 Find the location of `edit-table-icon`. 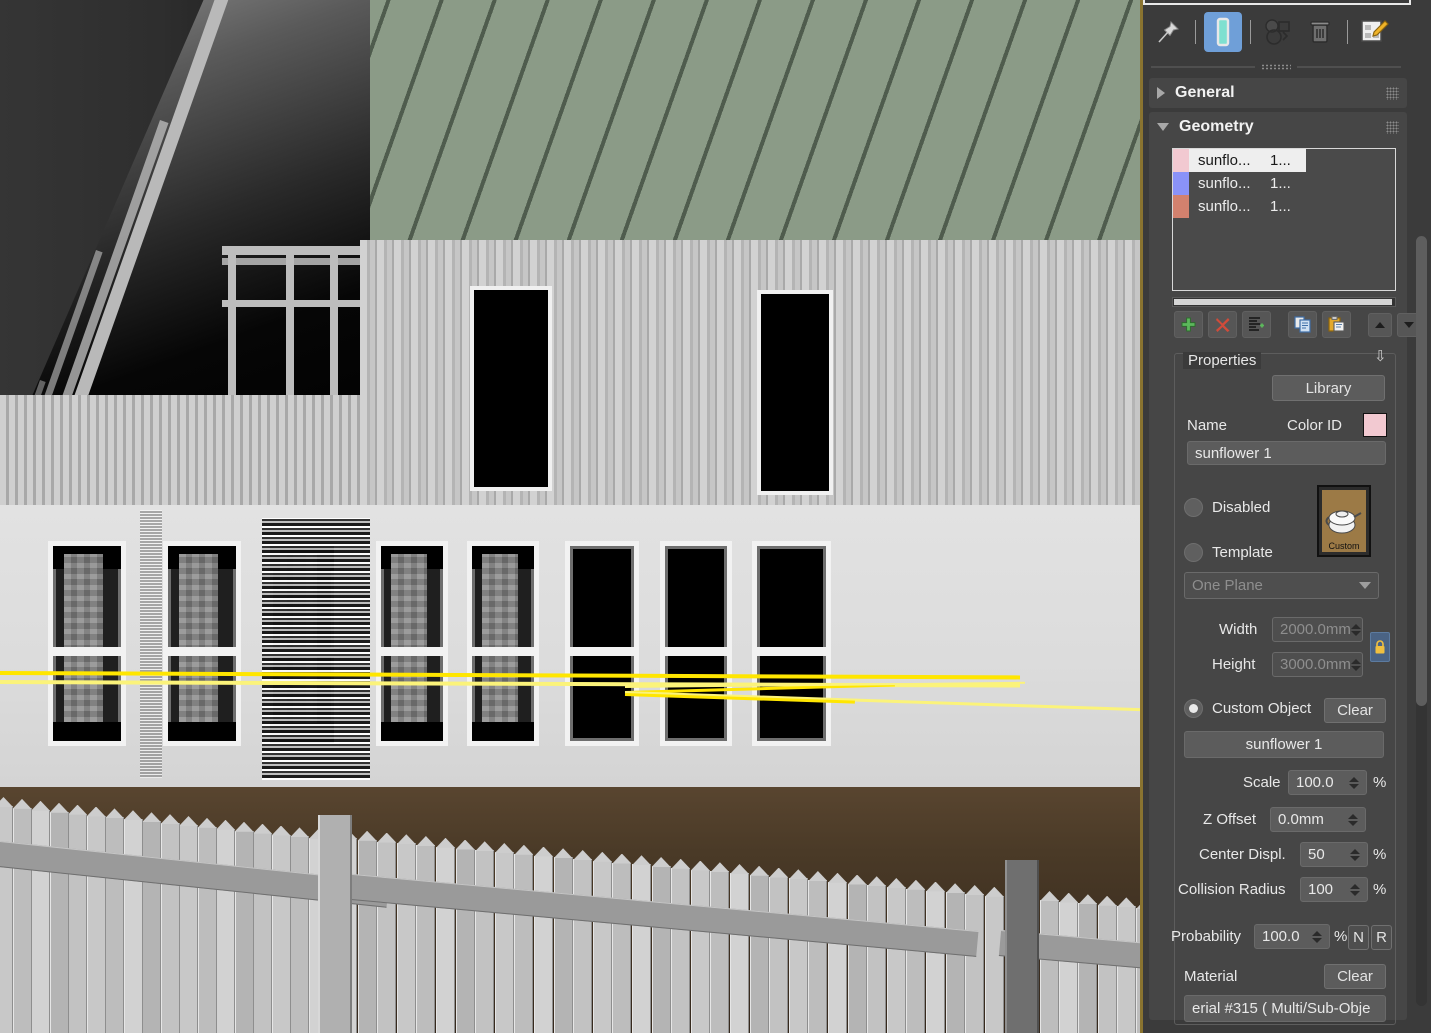

edit-table-icon is located at coordinates (1375, 32).